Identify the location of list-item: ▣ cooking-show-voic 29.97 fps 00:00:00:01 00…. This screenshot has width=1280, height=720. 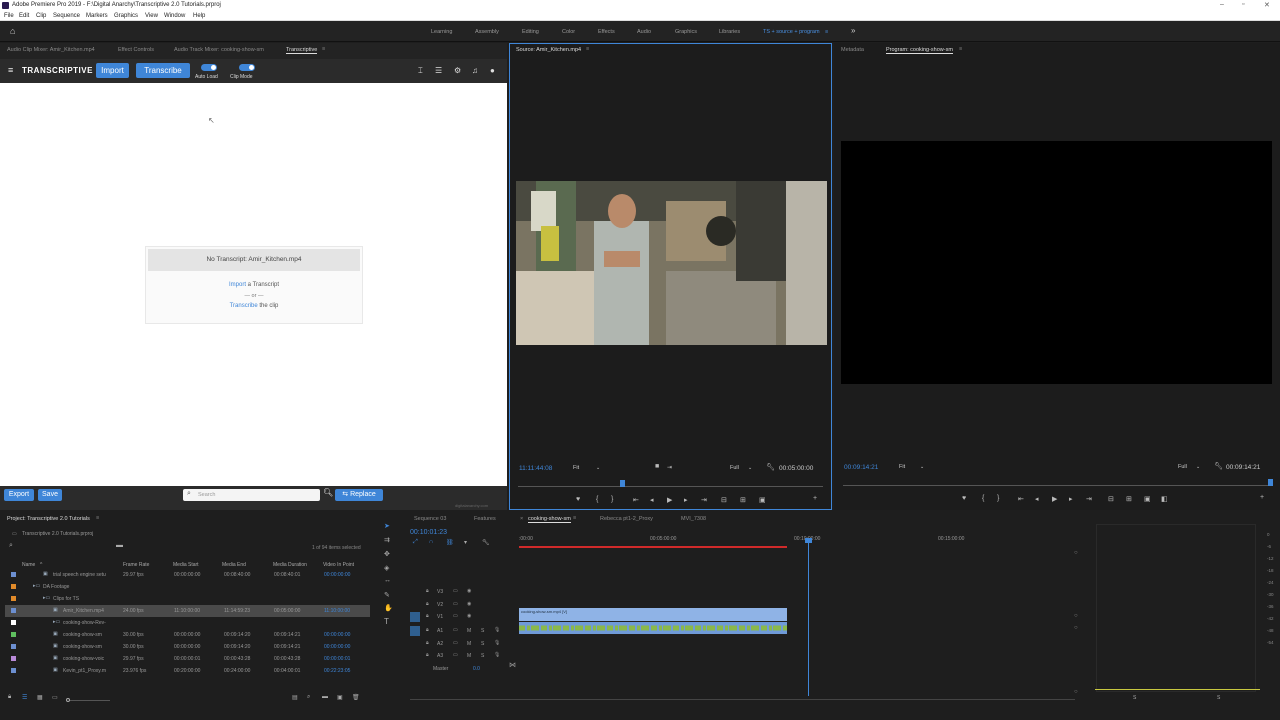
(187, 659).